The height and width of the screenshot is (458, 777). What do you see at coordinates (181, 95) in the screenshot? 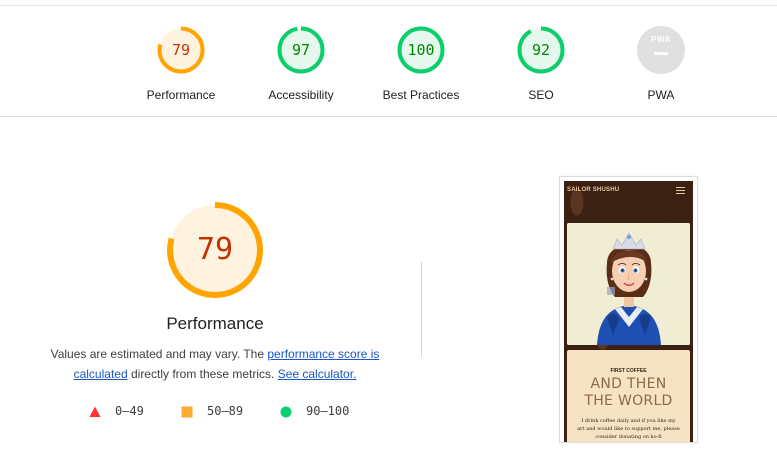
I see `gauge-label-performance: Performance` at bounding box center [181, 95].